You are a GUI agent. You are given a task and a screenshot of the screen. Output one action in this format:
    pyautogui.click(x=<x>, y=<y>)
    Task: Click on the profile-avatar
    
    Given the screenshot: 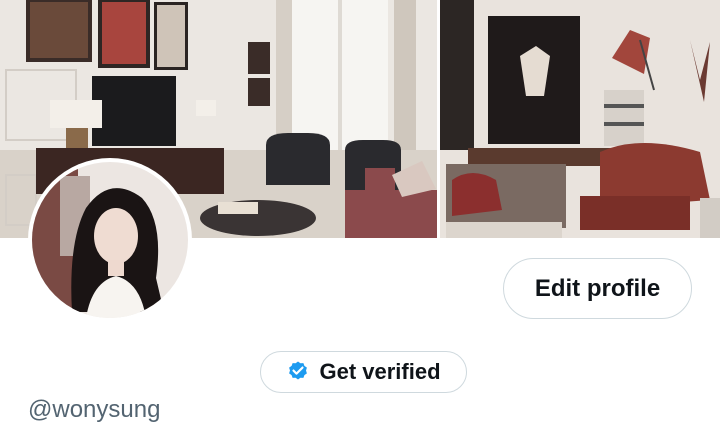 What is the action you would take?
    pyautogui.click(x=110, y=240)
    